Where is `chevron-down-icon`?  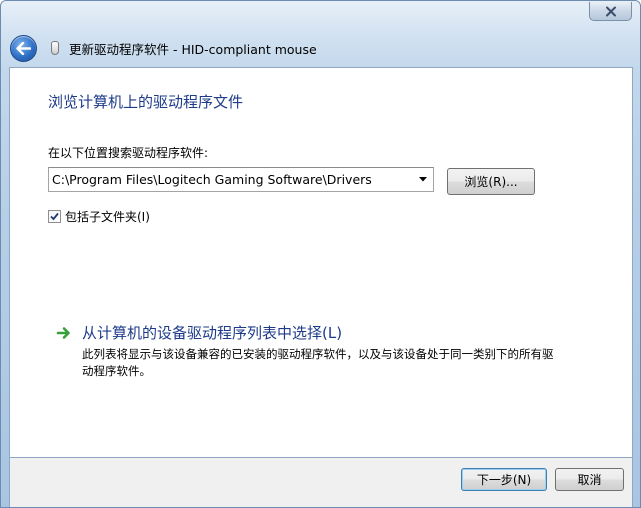 chevron-down-icon is located at coordinates (423, 179).